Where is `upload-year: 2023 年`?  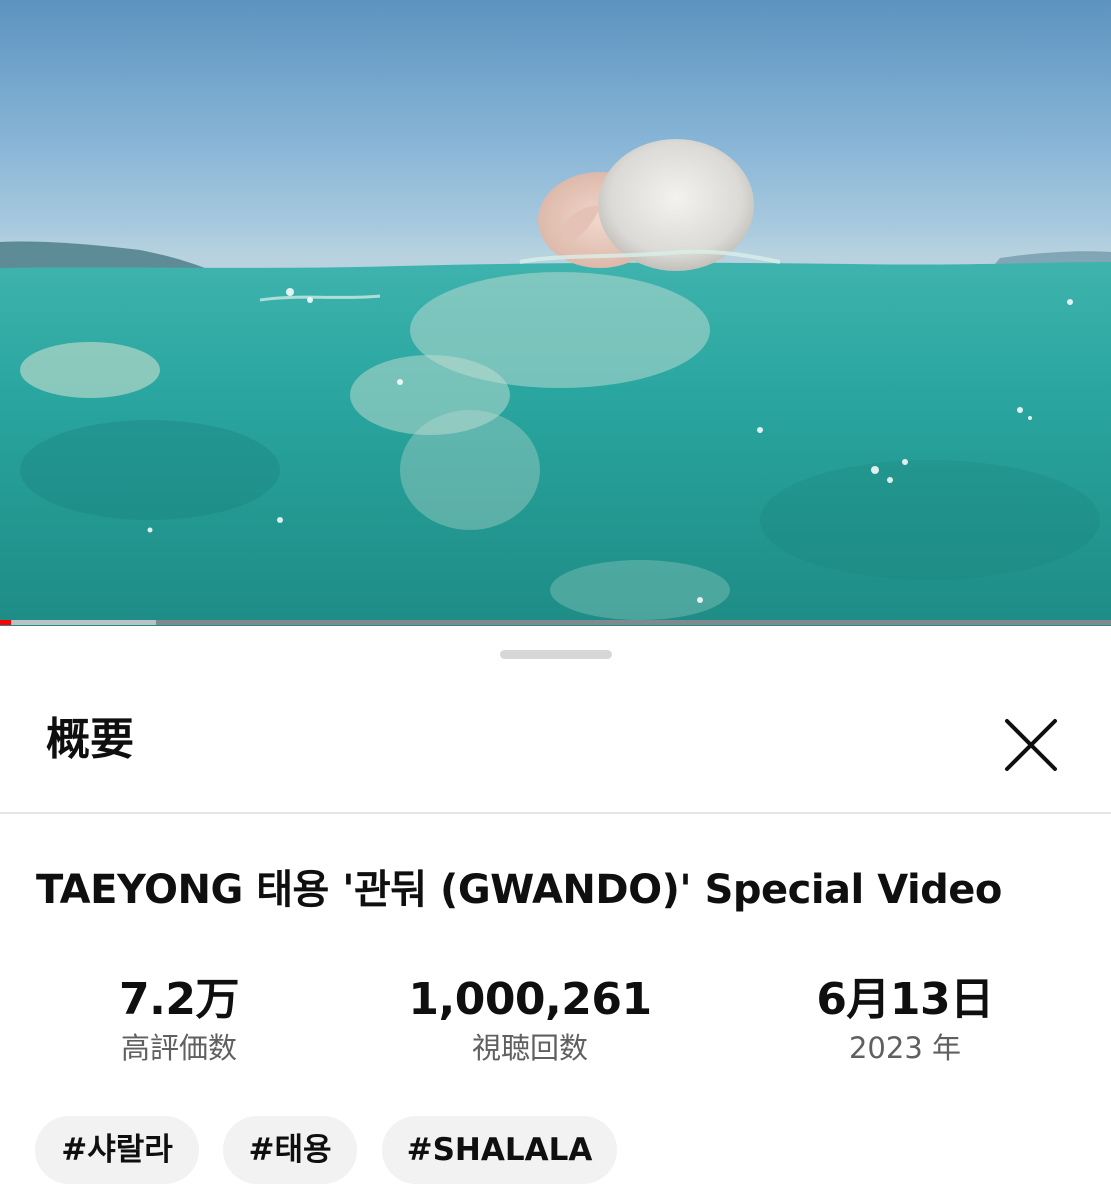 upload-year: 2023 年 is located at coordinates (905, 1048).